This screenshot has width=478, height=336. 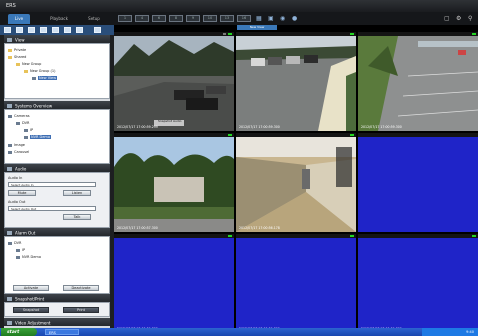 What do you see at coordinates (77, 217) in the screenshot?
I see `talk-button: Talk` at bounding box center [77, 217].